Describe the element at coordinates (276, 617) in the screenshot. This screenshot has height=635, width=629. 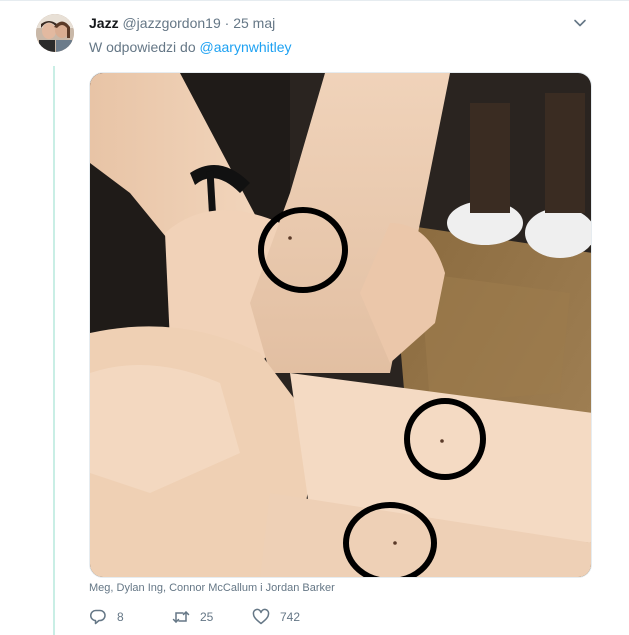
I see `like-button: 742` at that location.